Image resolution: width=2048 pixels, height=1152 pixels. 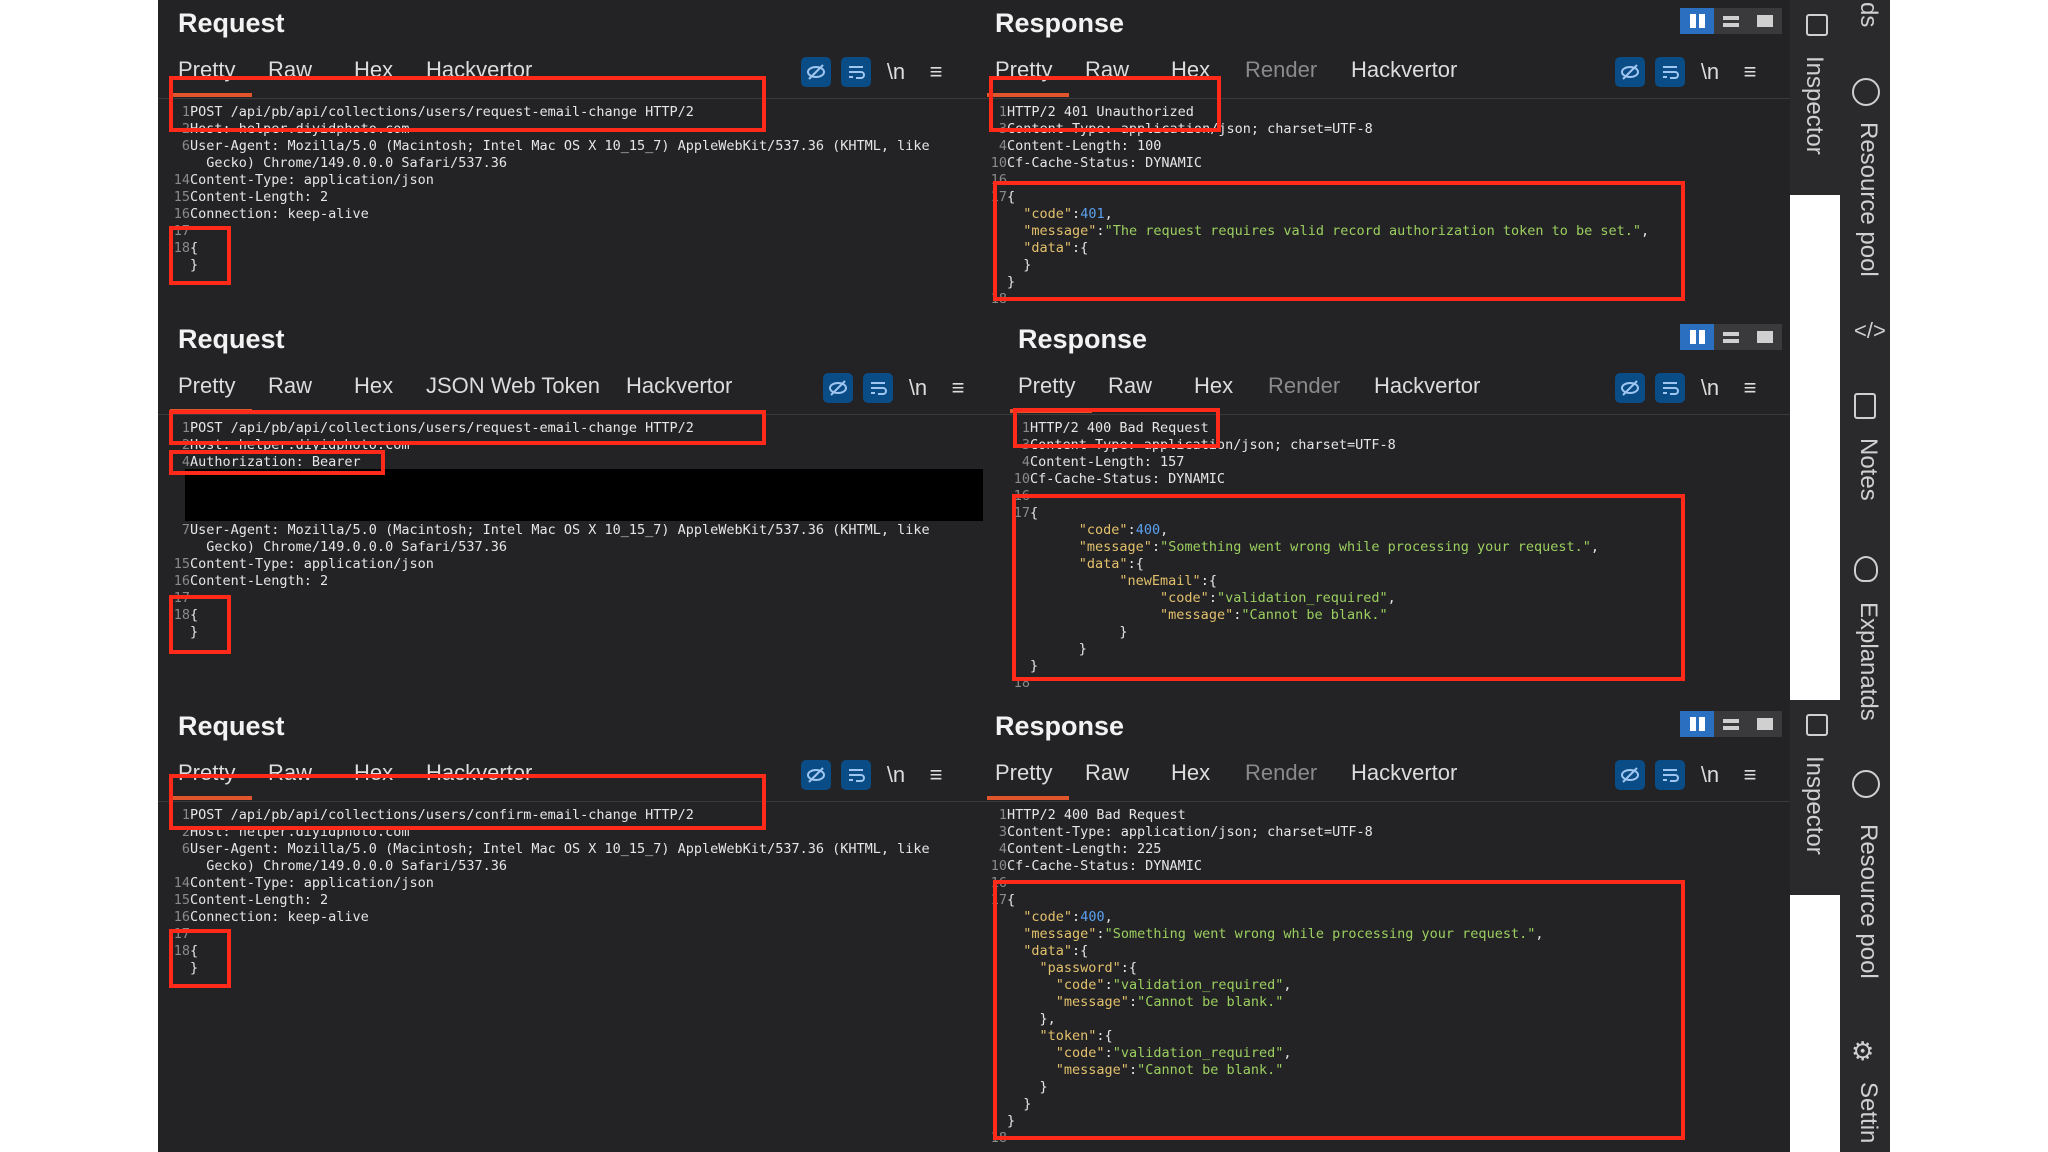 I want to click on code-line: }, so click(x=578, y=632).